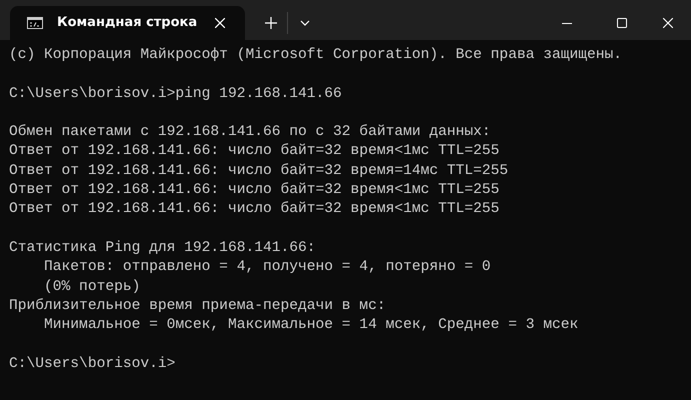 This screenshot has width=691, height=400. I want to click on close-tab-icon, so click(220, 23).